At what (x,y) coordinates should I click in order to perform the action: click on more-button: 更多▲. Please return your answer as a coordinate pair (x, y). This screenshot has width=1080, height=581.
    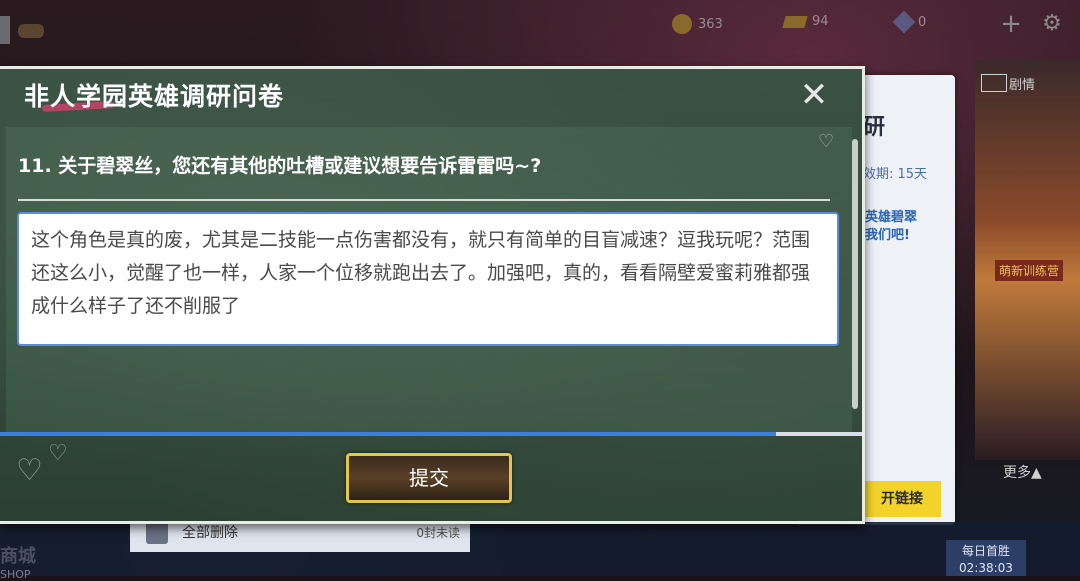
    Looking at the image, I should click on (1022, 472).